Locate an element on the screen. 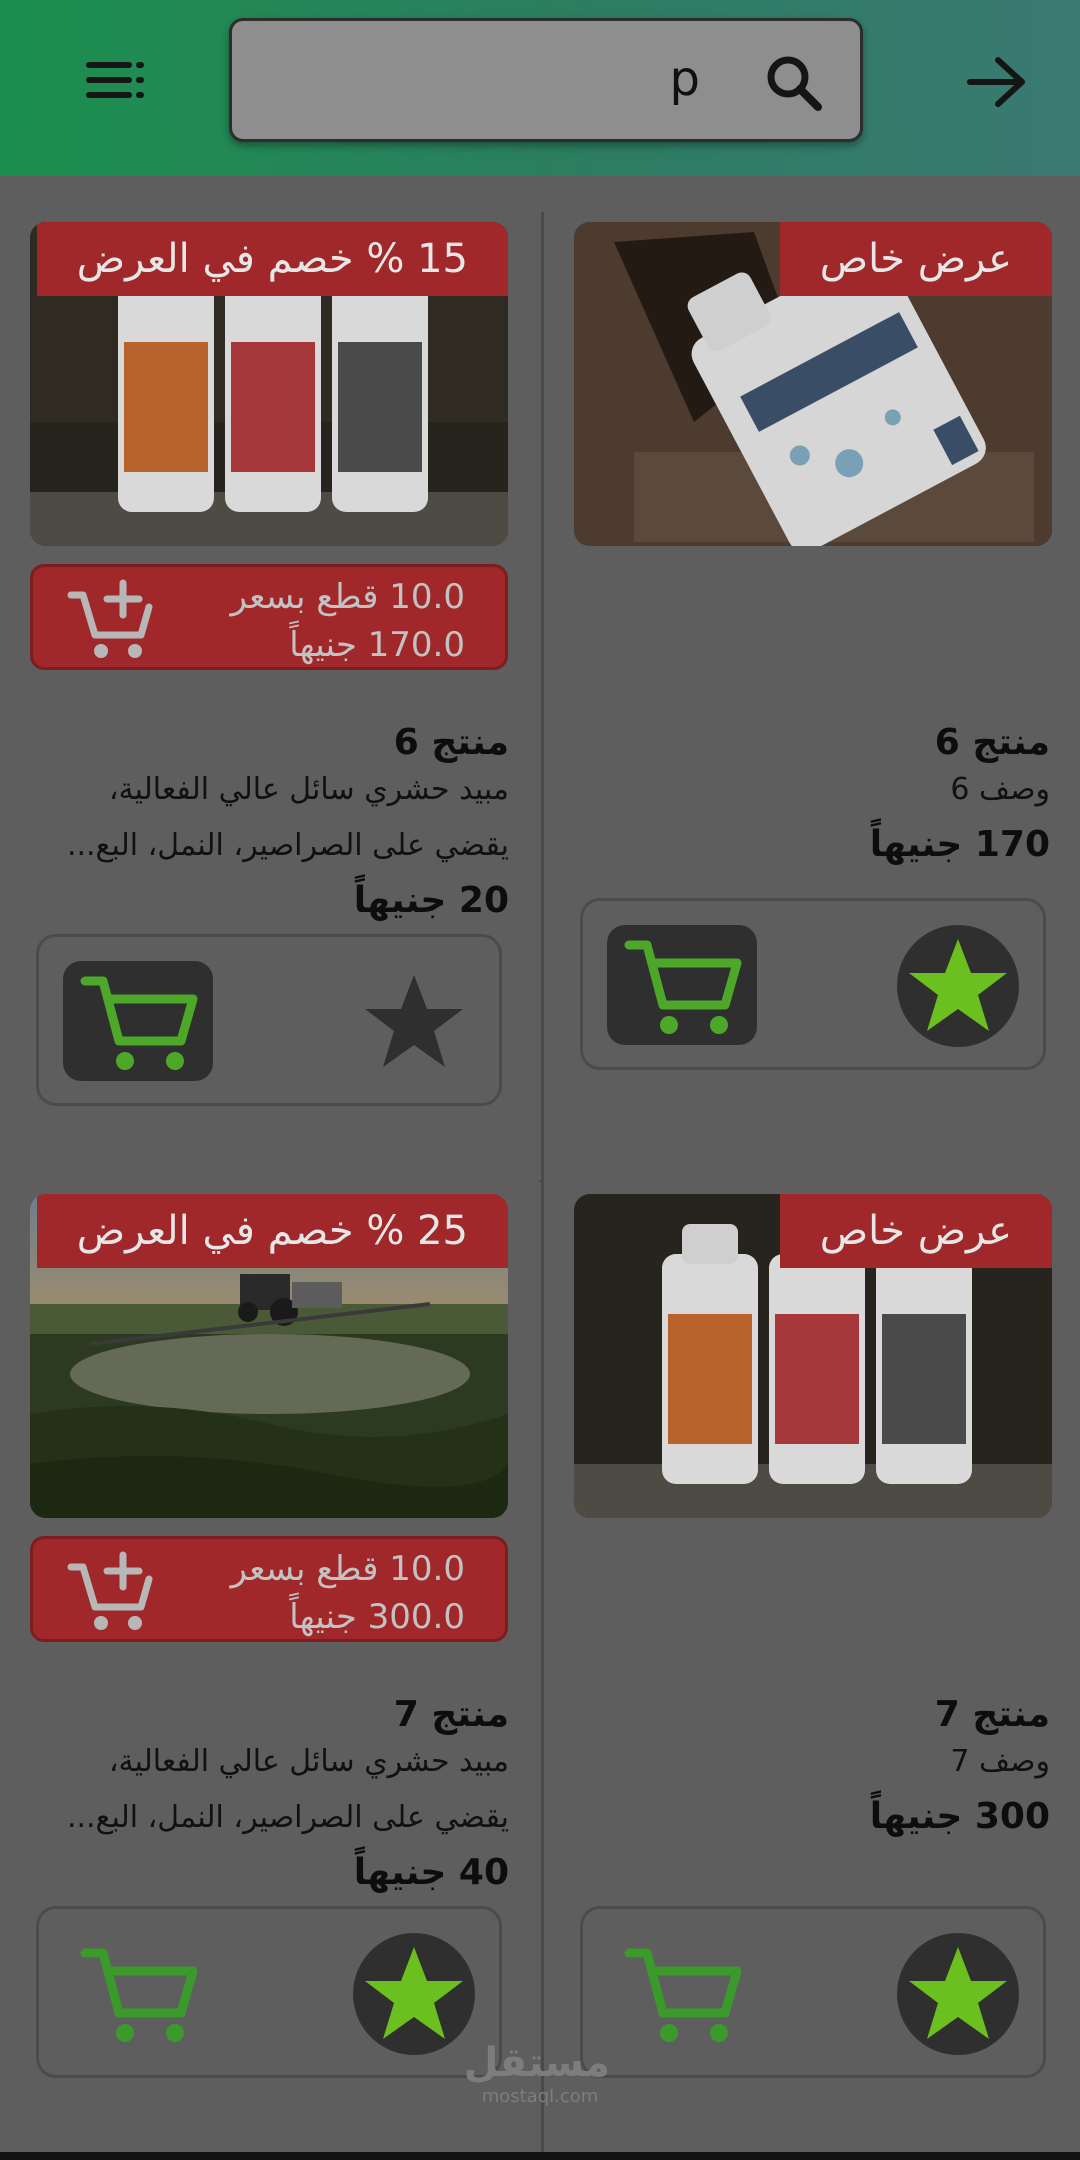 This screenshot has height=2160, width=1080. menu-button is located at coordinates (117, 80).